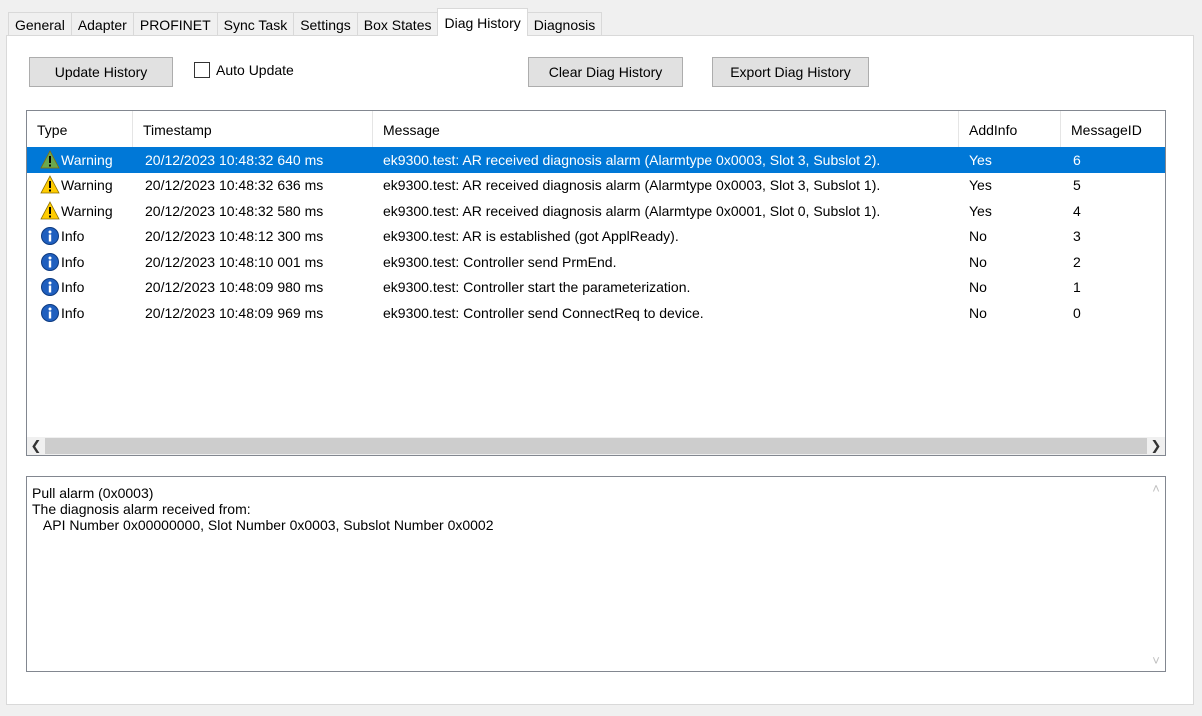  I want to click on detail-line-1: Pull alarm (0x0003), so click(93, 493).